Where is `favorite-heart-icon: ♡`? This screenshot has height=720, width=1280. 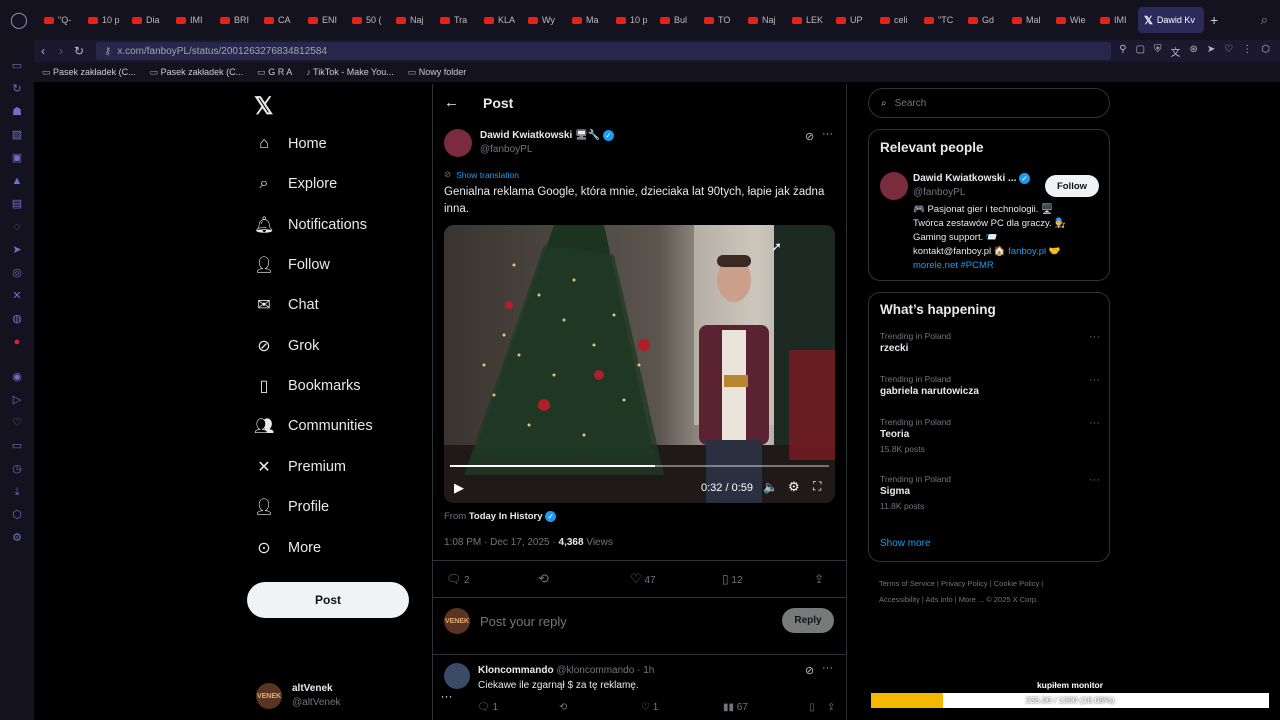 favorite-heart-icon: ♡ is located at coordinates (1228, 51).